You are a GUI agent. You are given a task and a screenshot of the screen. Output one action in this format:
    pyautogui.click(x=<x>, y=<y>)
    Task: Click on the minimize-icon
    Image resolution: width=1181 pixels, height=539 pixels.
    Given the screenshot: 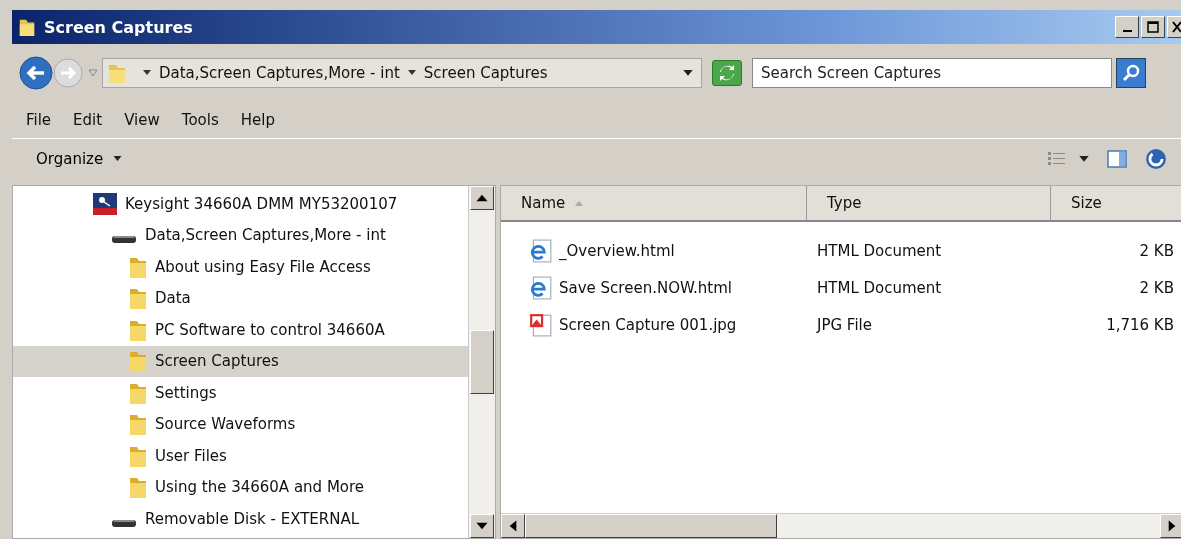 What is the action you would take?
    pyautogui.click(x=1127, y=31)
    